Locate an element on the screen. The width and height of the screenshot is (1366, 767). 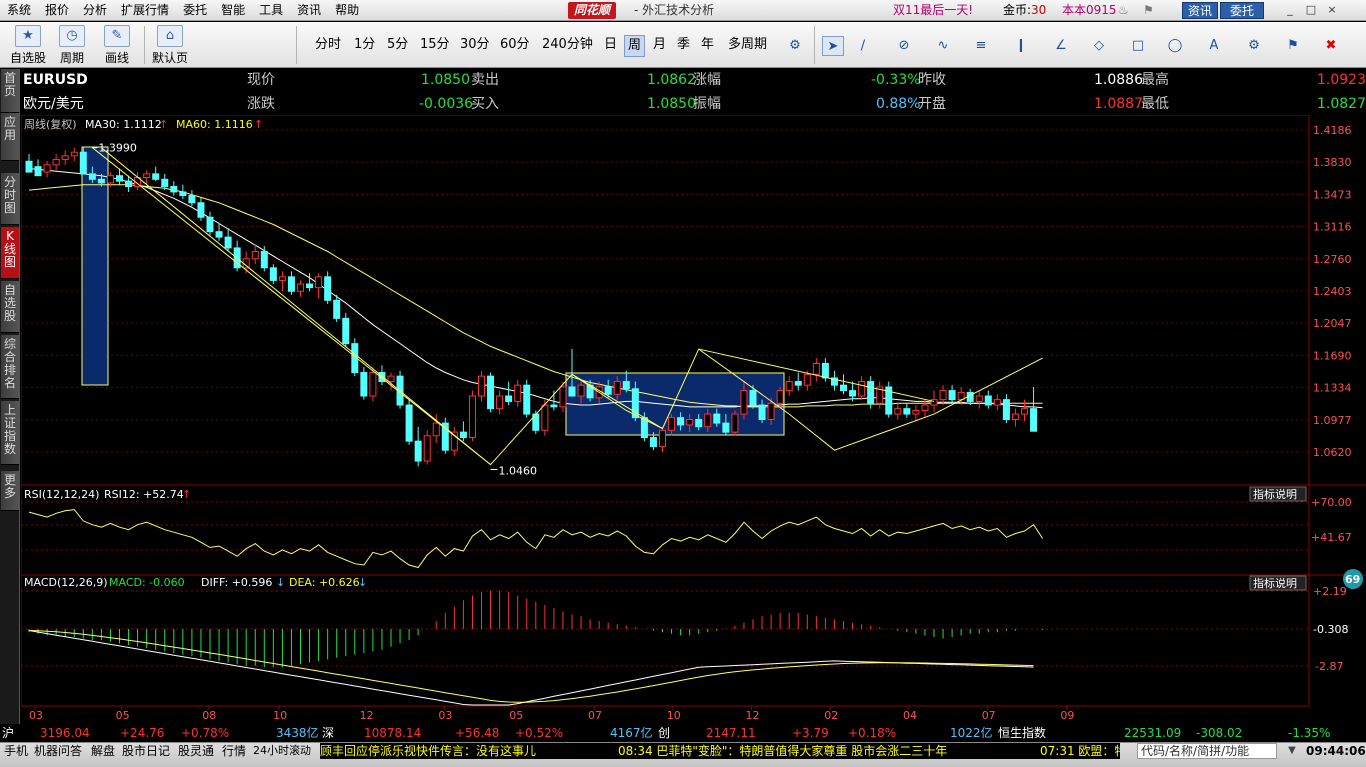
tab-market: 行情 is located at coordinates (234, 751).